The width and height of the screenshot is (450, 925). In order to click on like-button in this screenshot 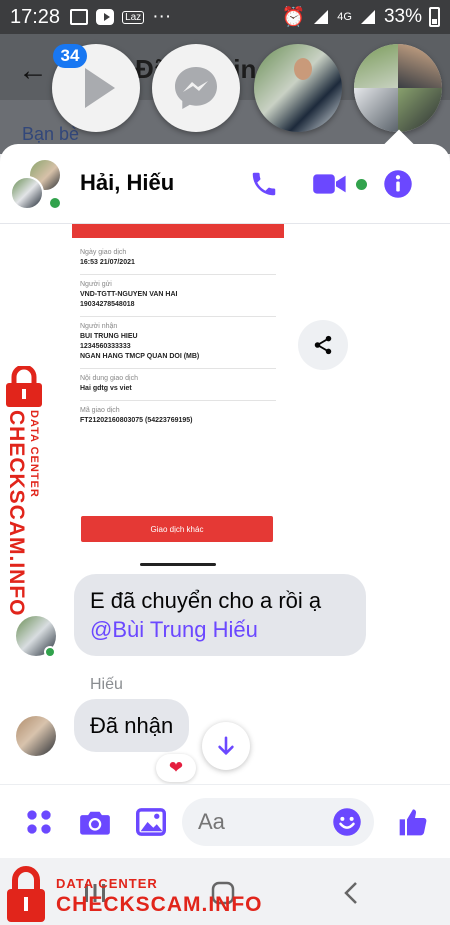, I will do `click(413, 822)`.